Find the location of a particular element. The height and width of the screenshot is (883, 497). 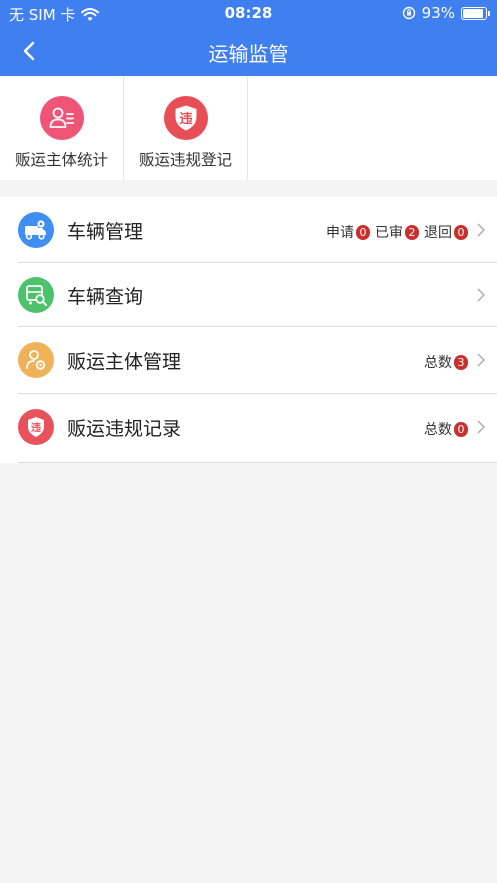

count-badge-returned: 0 is located at coordinates (461, 232).